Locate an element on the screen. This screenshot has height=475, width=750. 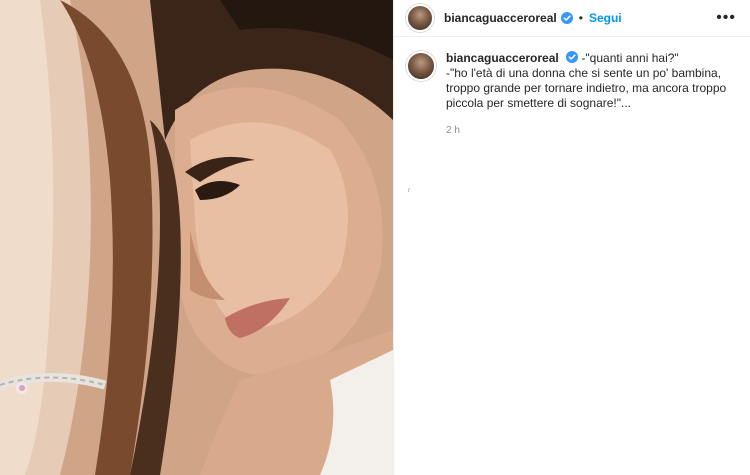
account-username: biancaguacceroreal is located at coordinates (500, 18).